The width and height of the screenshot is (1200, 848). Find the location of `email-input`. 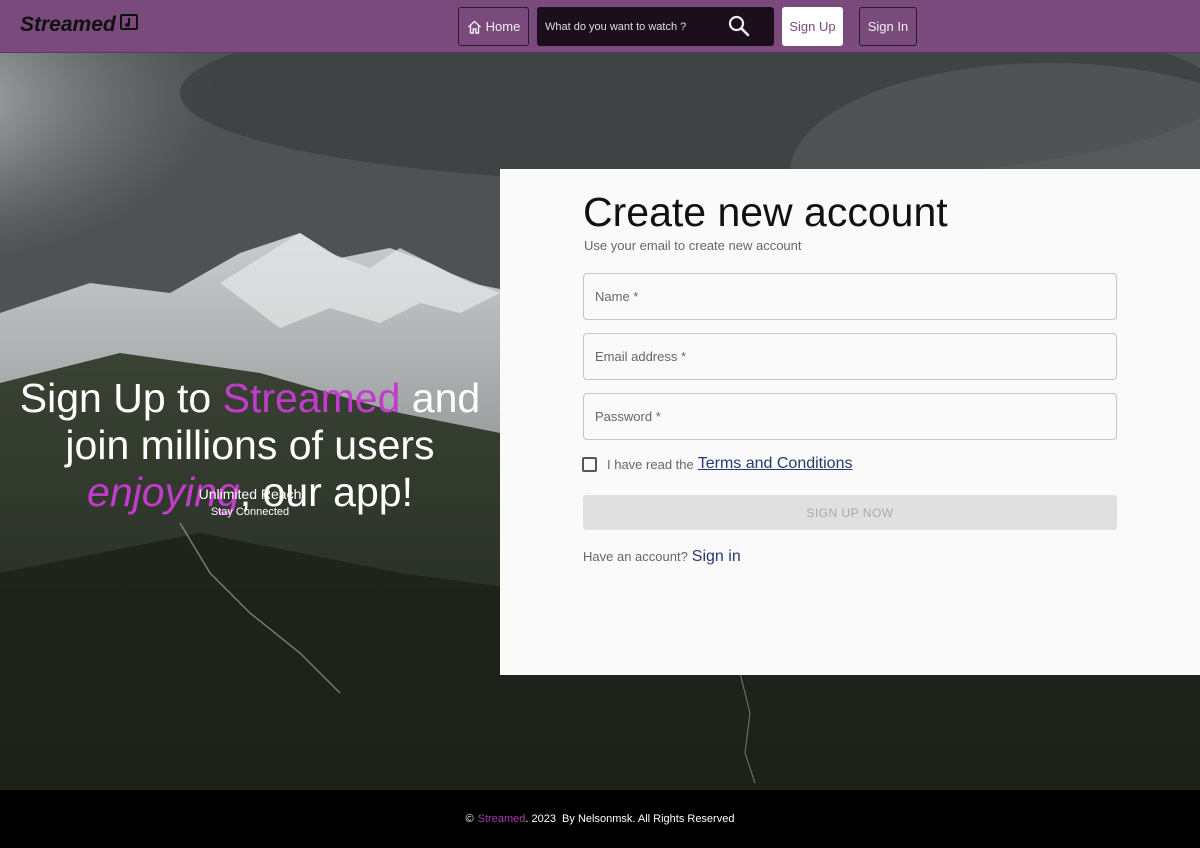

email-input is located at coordinates (850, 356).